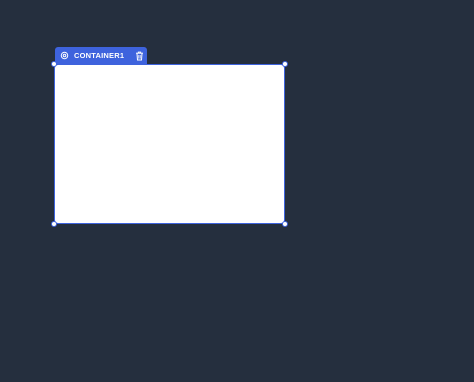 This screenshot has height=382, width=474. I want to click on resize-handle-bottom-left, so click(54, 224).